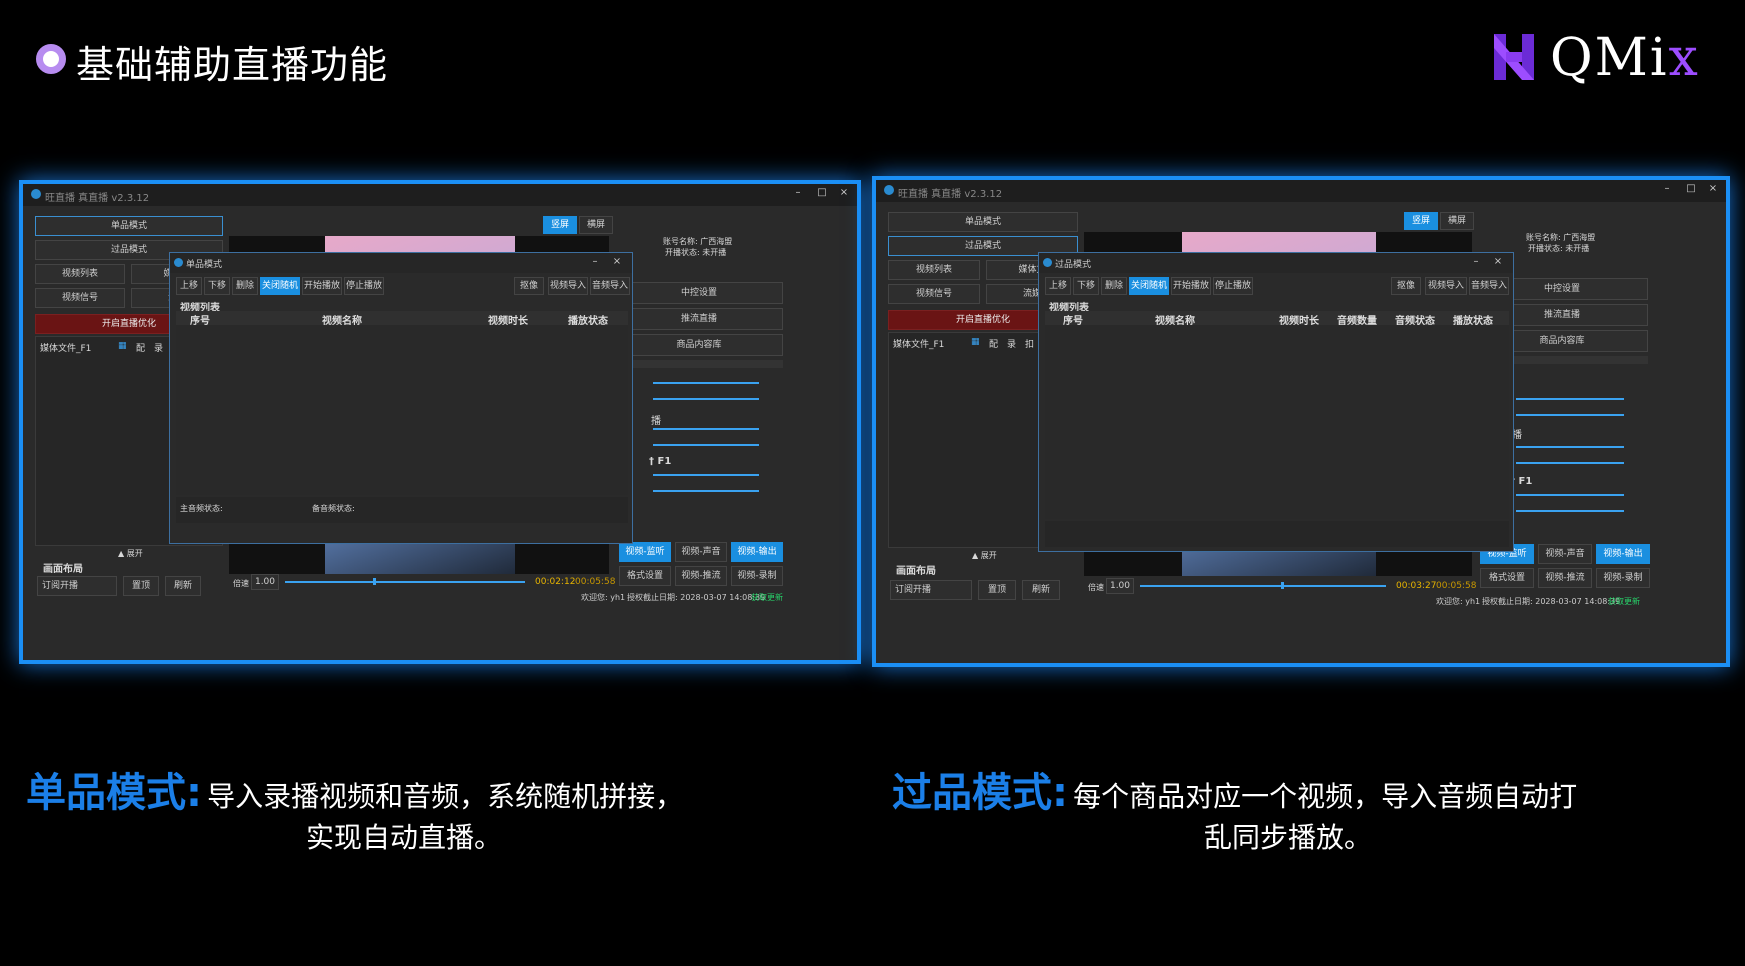  What do you see at coordinates (645, 552) in the screenshot?
I see `video-monitor-button: 视频-监听` at bounding box center [645, 552].